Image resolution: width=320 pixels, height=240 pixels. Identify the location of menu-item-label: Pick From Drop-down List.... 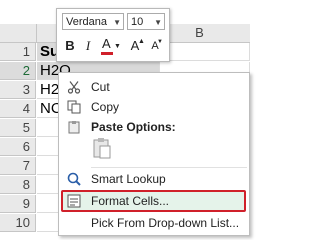
(165, 223).